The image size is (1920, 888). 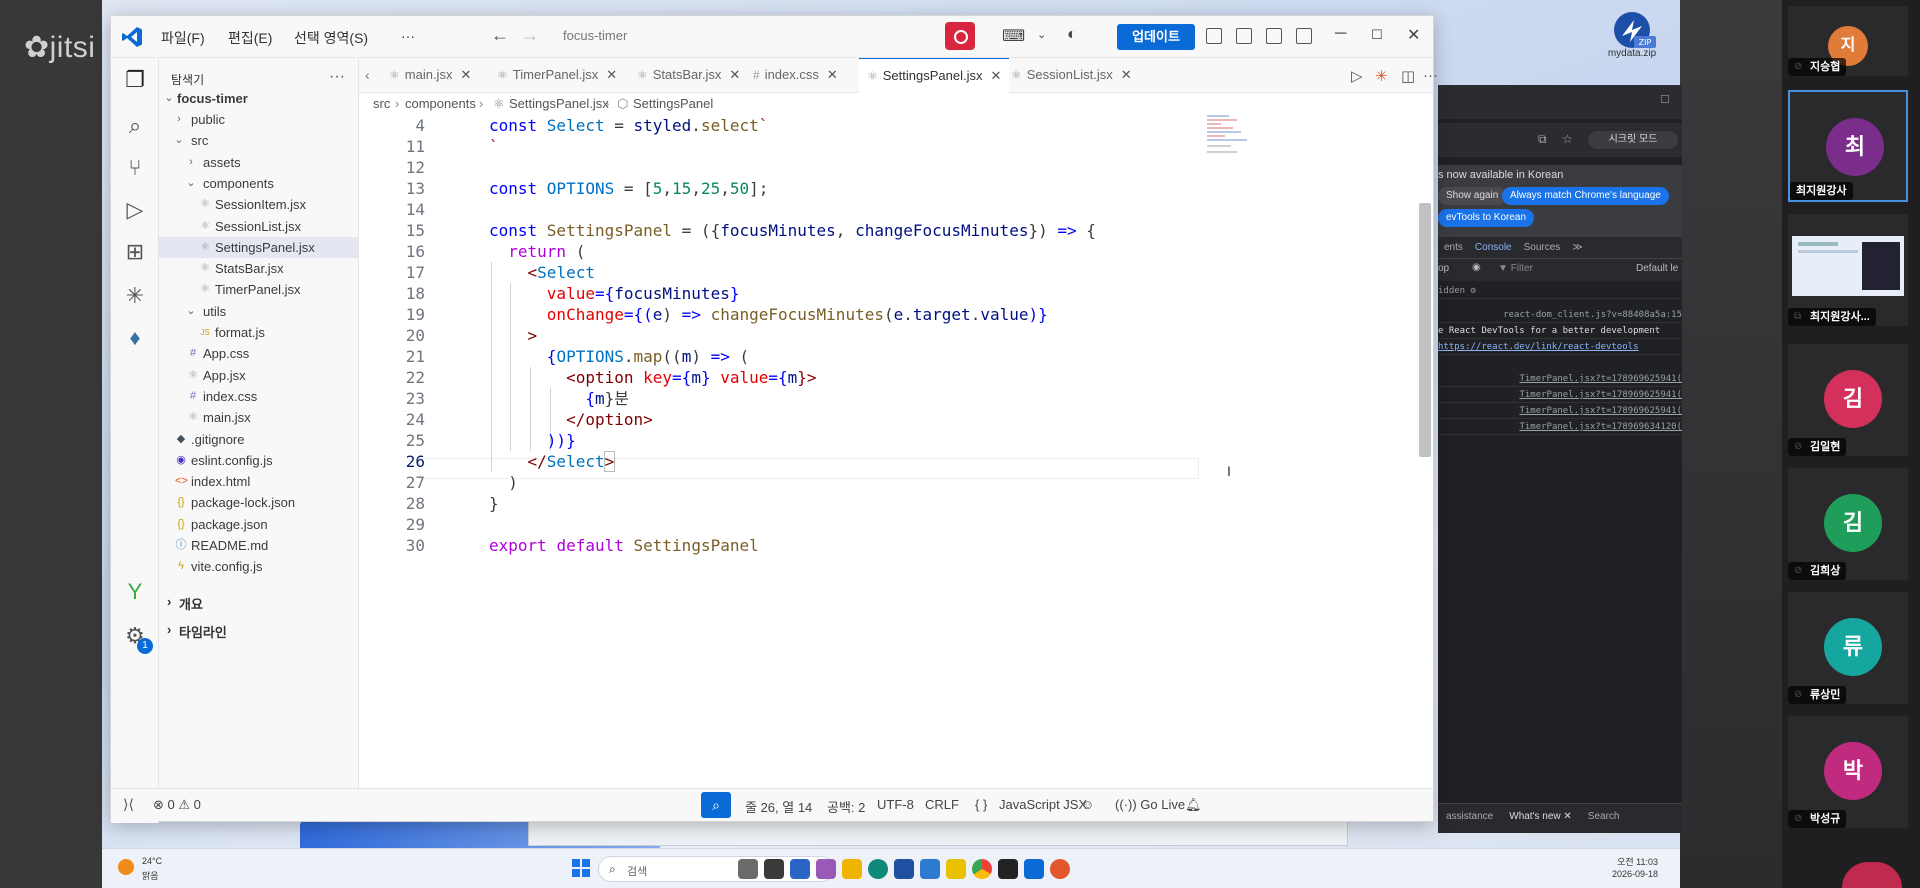 I want to click on file-tree-file: ⚛ SettingsPanel.jsx, so click(x=258, y=247).